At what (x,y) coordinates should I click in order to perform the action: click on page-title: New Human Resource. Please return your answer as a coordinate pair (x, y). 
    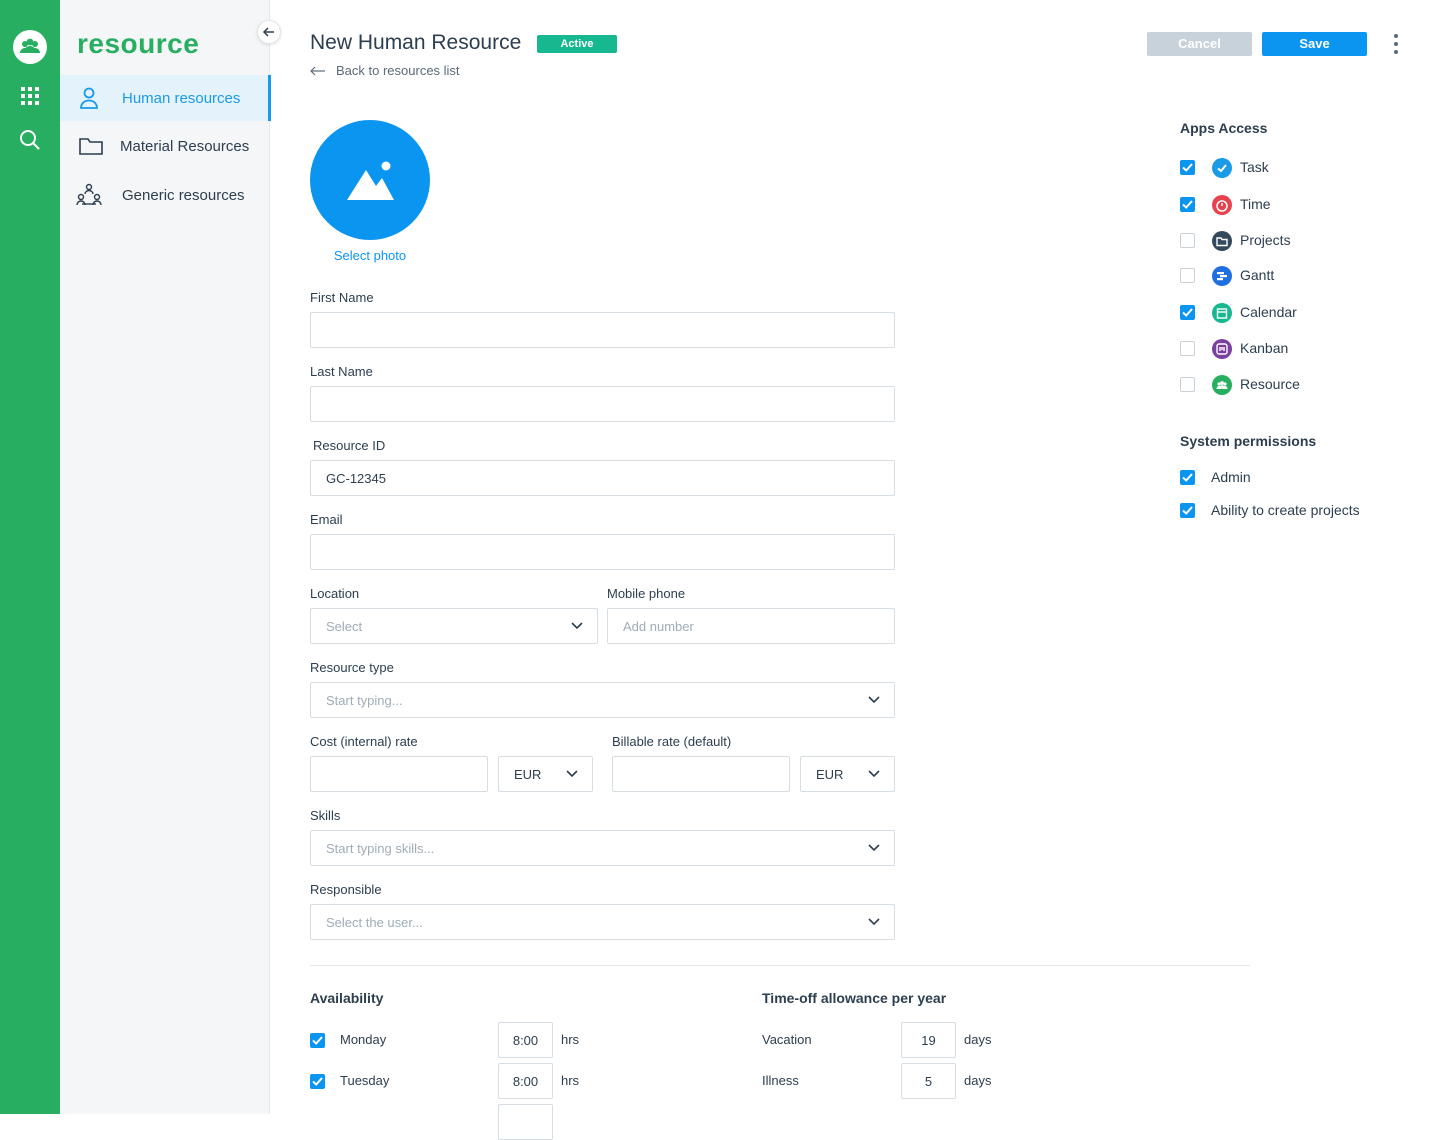
    Looking at the image, I should click on (416, 42).